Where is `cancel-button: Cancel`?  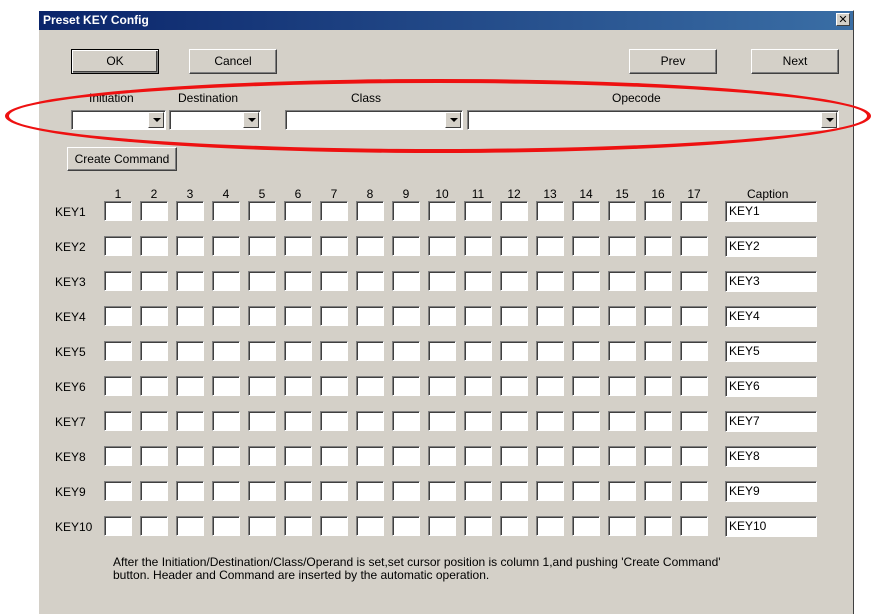
cancel-button: Cancel is located at coordinates (233, 61).